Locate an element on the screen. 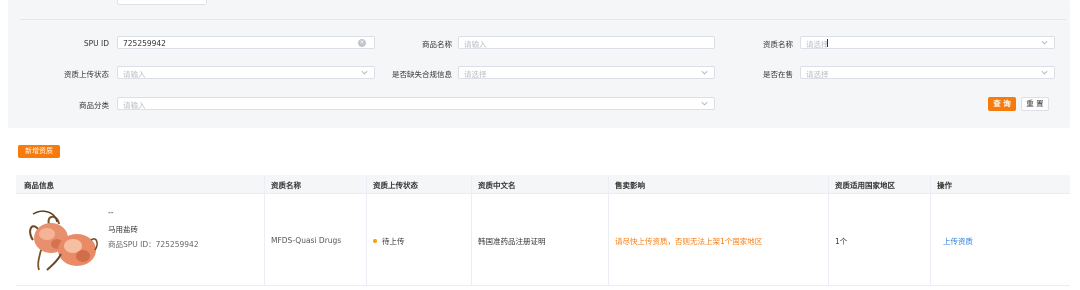 Image resolution: width=1080 pixels, height=290 pixels. on-sale-select: 请选择 is located at coordinates (927, 72).